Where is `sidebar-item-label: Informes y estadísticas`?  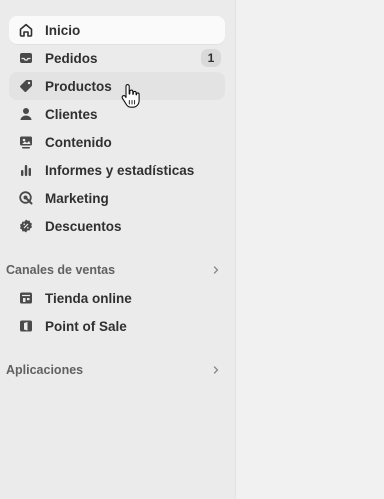 sidebar-item-label: Informes y estadísticas is located at coordinates (120, 170).